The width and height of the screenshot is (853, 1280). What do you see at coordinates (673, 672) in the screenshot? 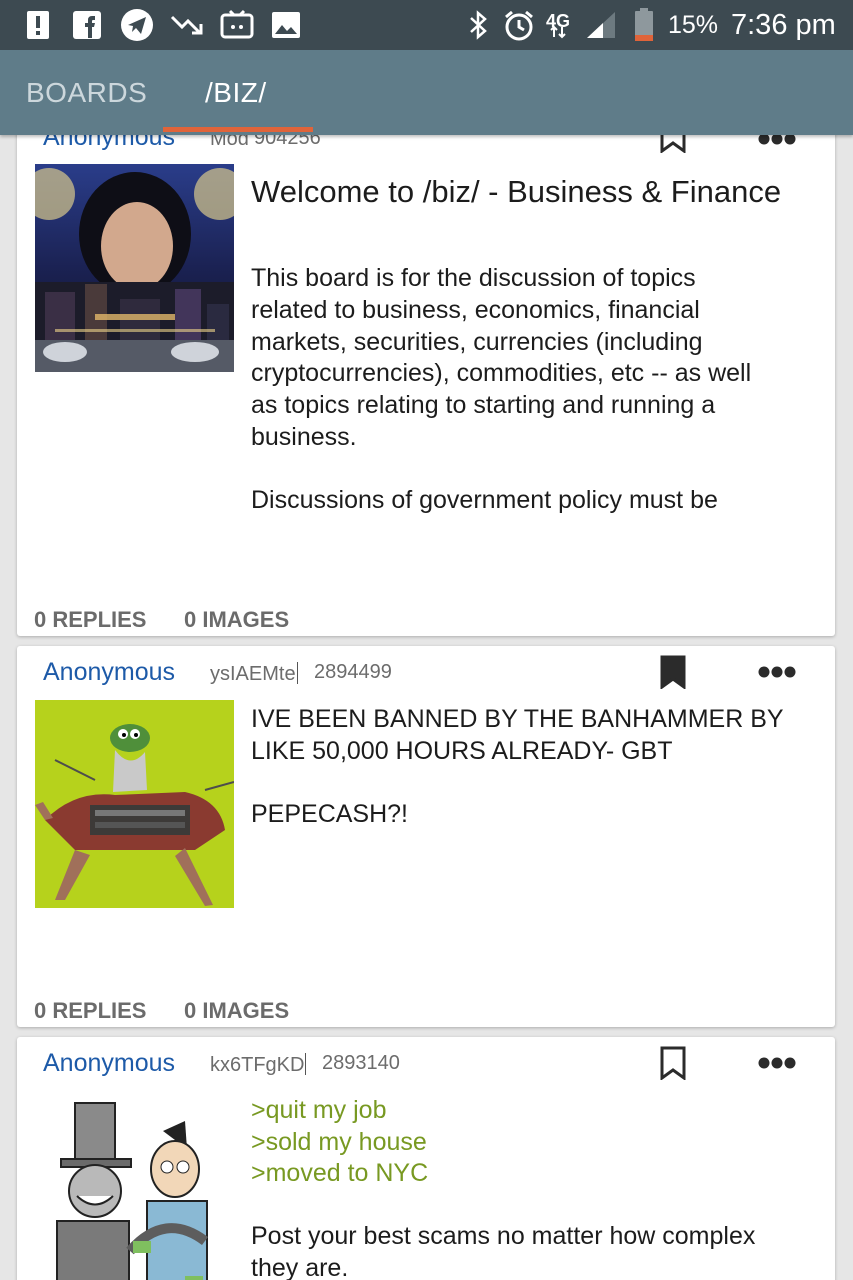
I see `bookmark-filled-icon` at bounding box center [673, 672].